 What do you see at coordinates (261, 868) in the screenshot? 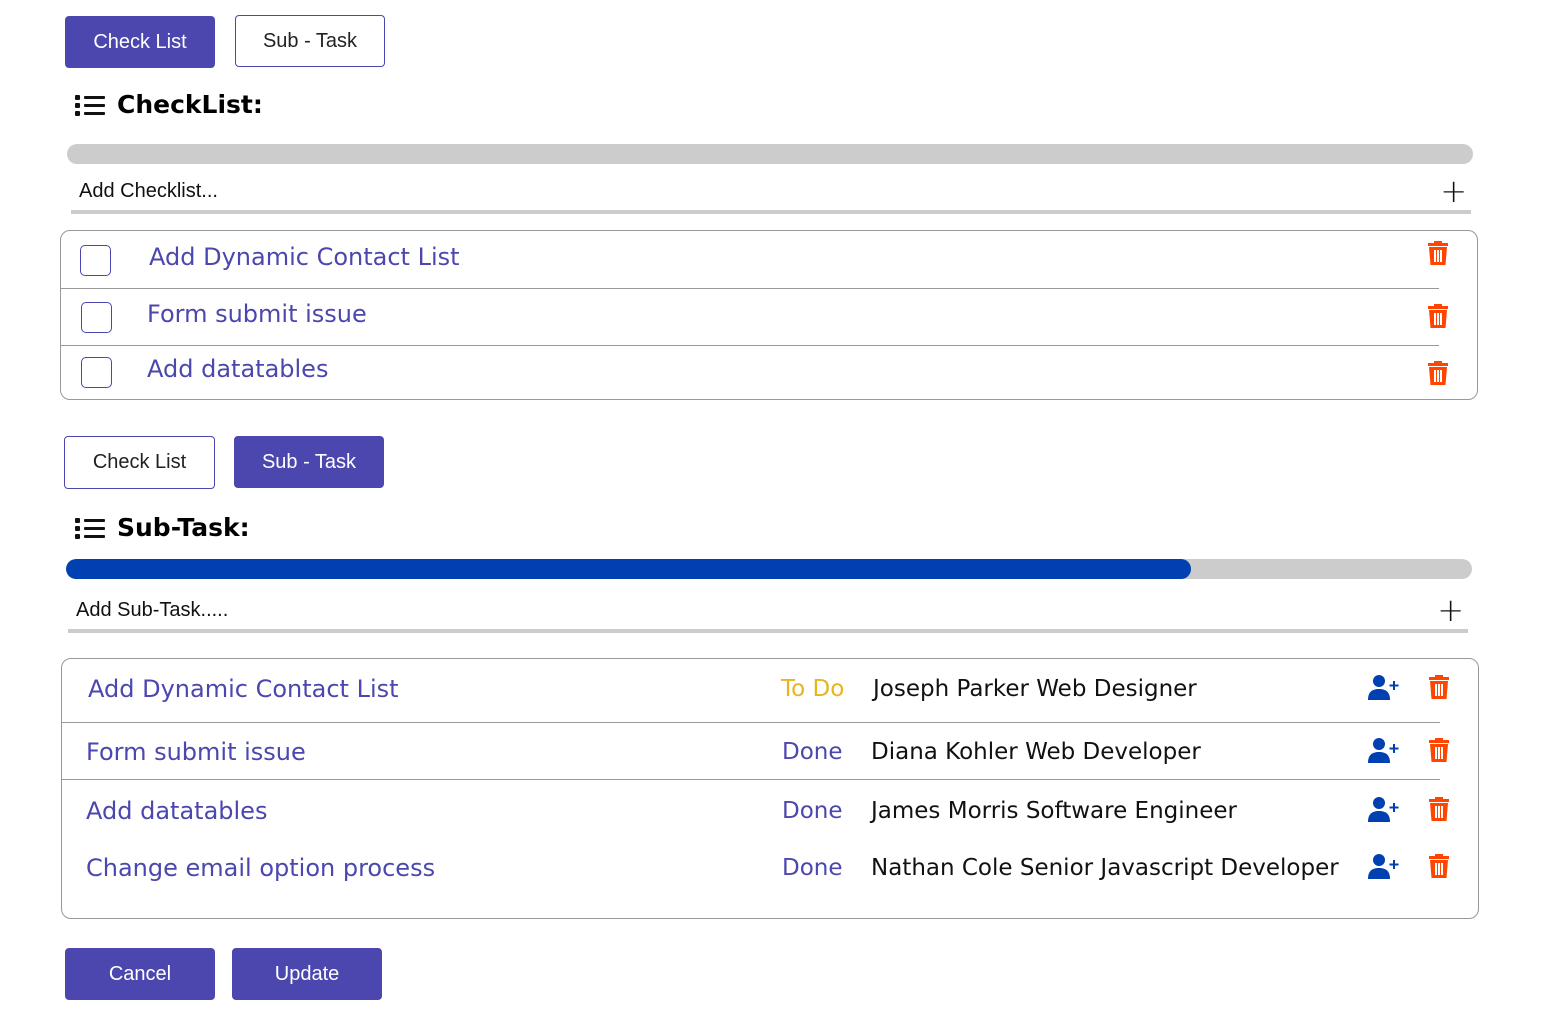
I see `subtask-item-text: Change email option process` at bounding box center [261, 868].